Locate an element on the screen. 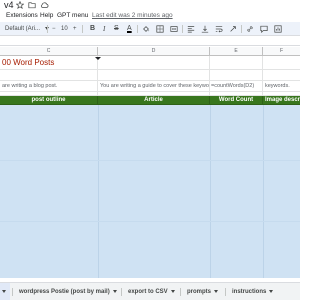 The width and height of the screenshot is (320, 300). valign-bottom-icon is located at coordinates (205, 29).